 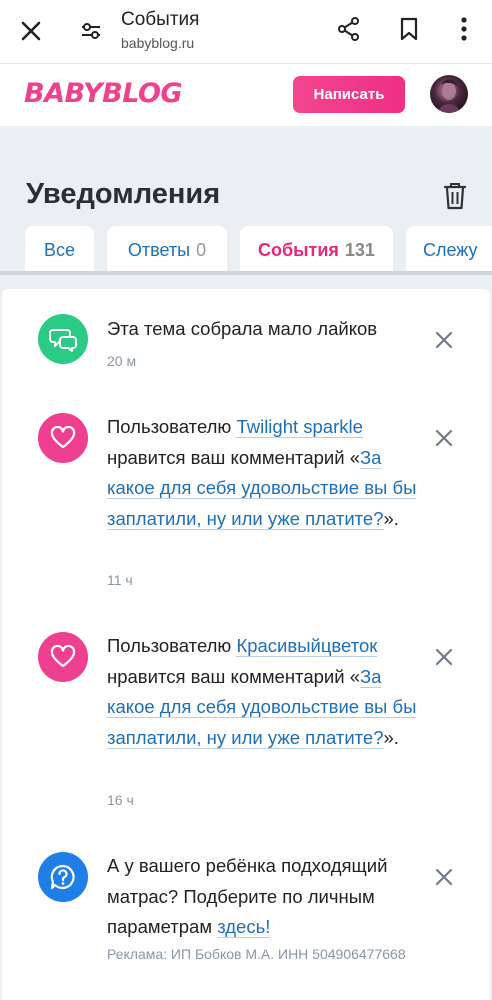 What do you see at coordinates (256, 954) in the screenshot?
I see `ad-disclaimer: Реклама: ИП Бобков М.А. ИНН 504906477668` at bounding box center [256, 954].